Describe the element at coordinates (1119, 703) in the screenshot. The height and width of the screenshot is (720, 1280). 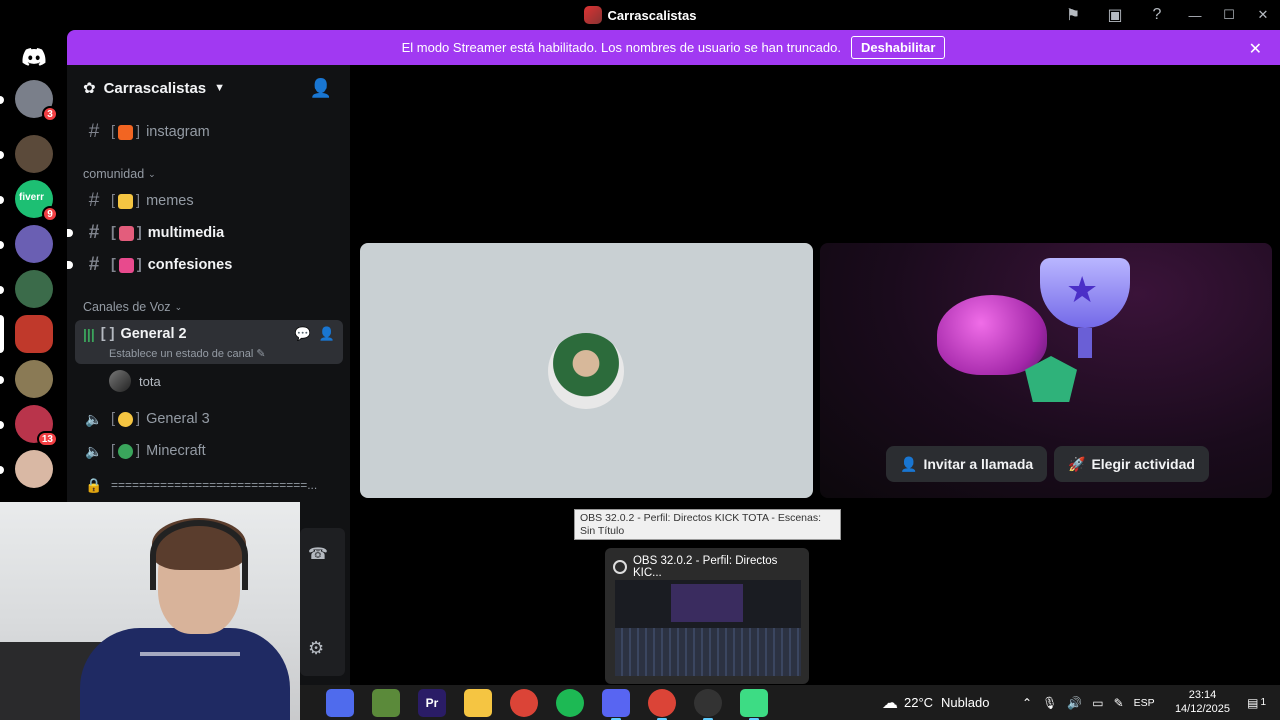
I see `pen-icon: ✎` at that location.